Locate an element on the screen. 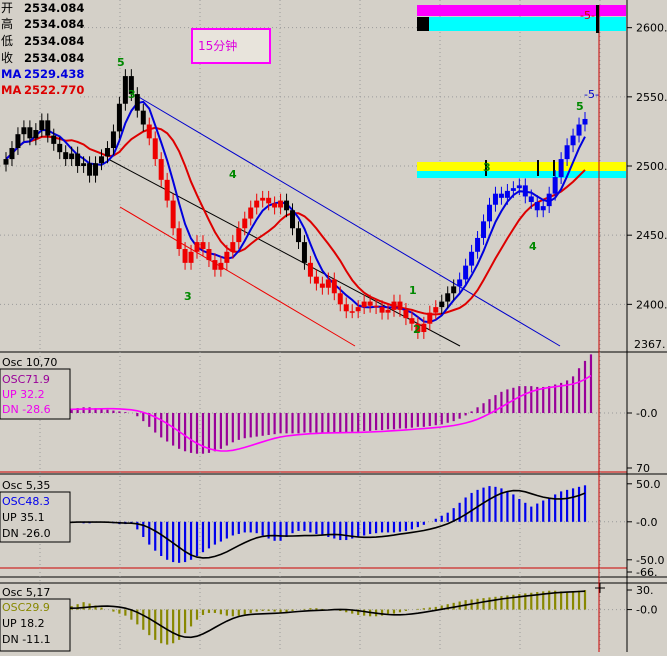  cyan-band-mid is located at coordinates (521, 174).